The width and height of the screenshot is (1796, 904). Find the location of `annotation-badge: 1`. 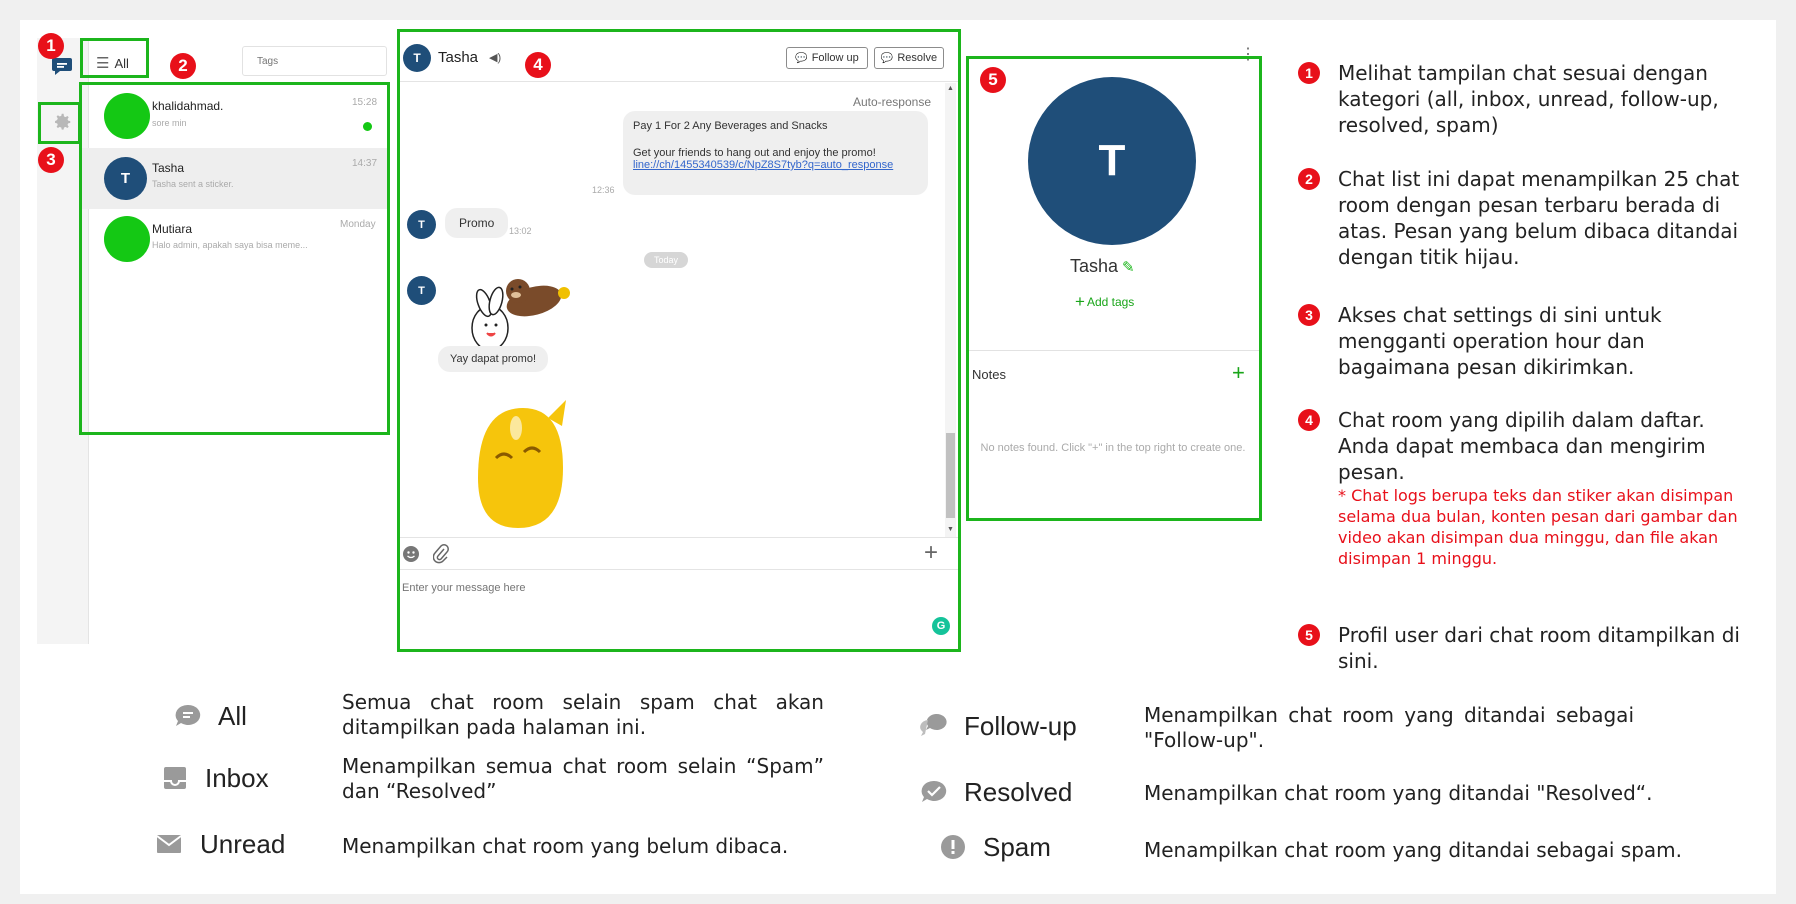

annotation-badge: 1 is located at coordinates (1309, 73).